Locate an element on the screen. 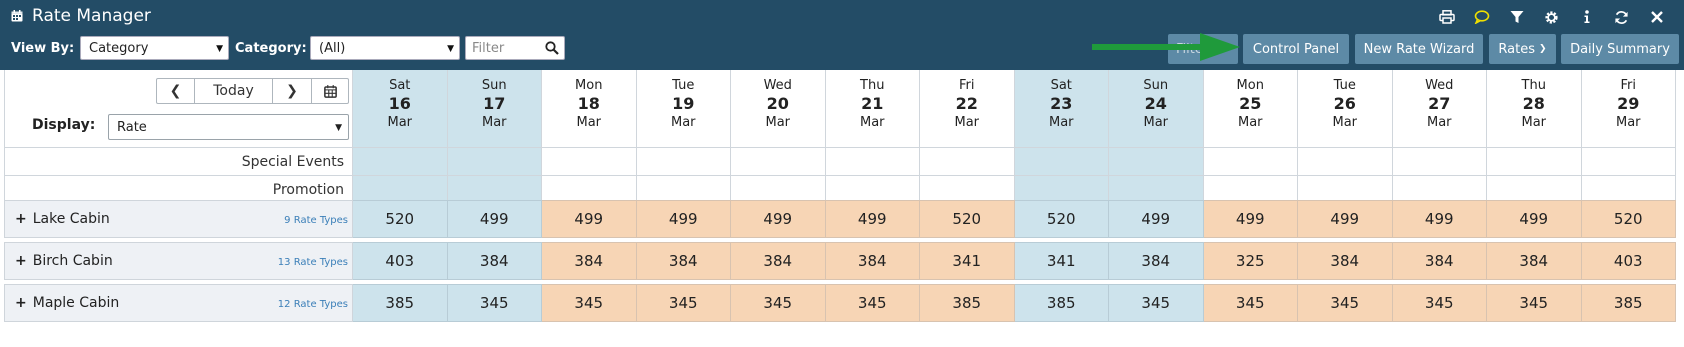 The width and height of the screenshot is (1684, 347). date-column-header: Fri 22 Mar is located at coordinates (967, 109).